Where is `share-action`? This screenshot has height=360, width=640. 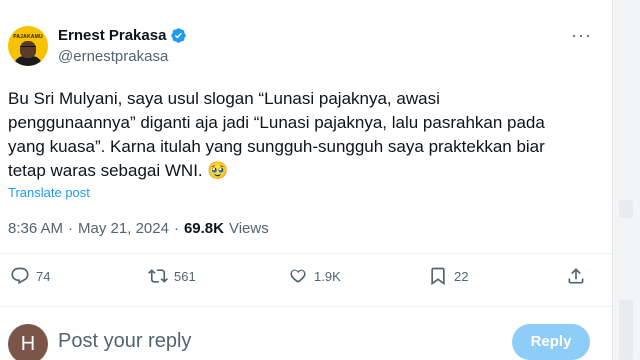
share-action is located at coordinates (576, 276).